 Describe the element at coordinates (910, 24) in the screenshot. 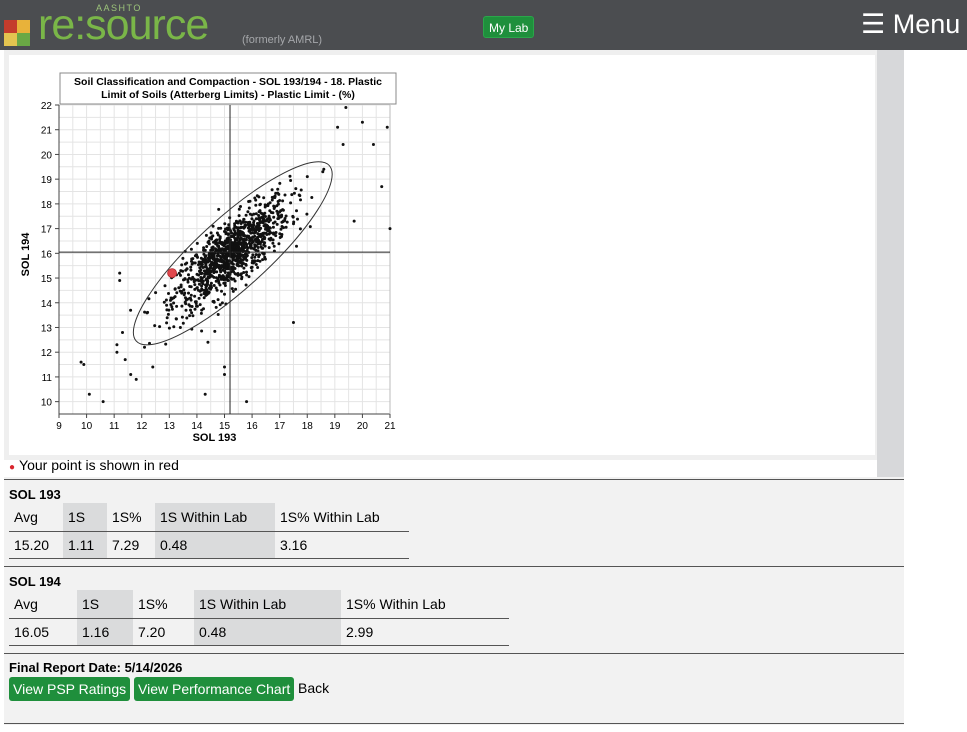

I see `menu-button: ☰ Menu` at that location.